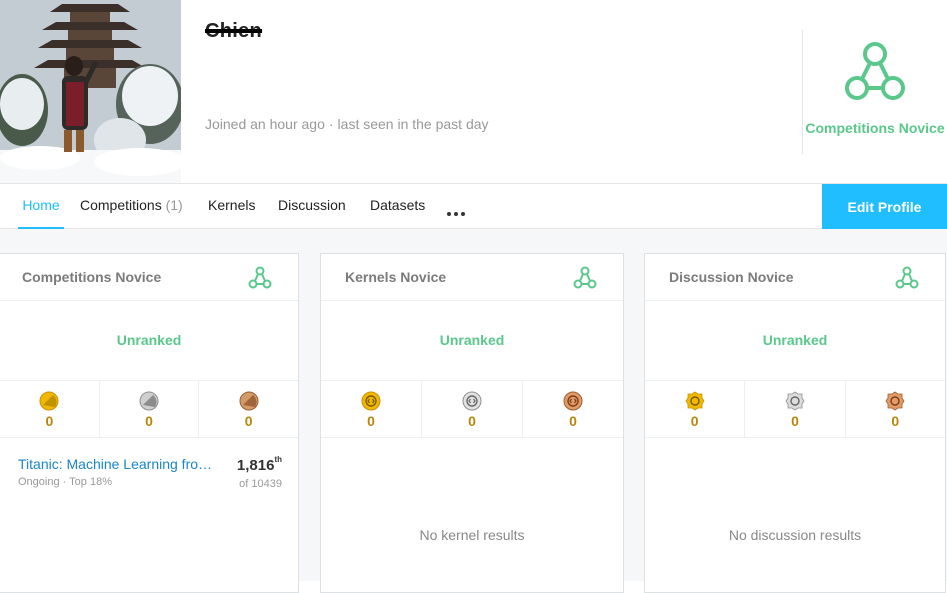  What do you see at coordinates (795, 277) in the screenshot?
I see `card-header: Discussion Novice` at bounding box center [795, 277].